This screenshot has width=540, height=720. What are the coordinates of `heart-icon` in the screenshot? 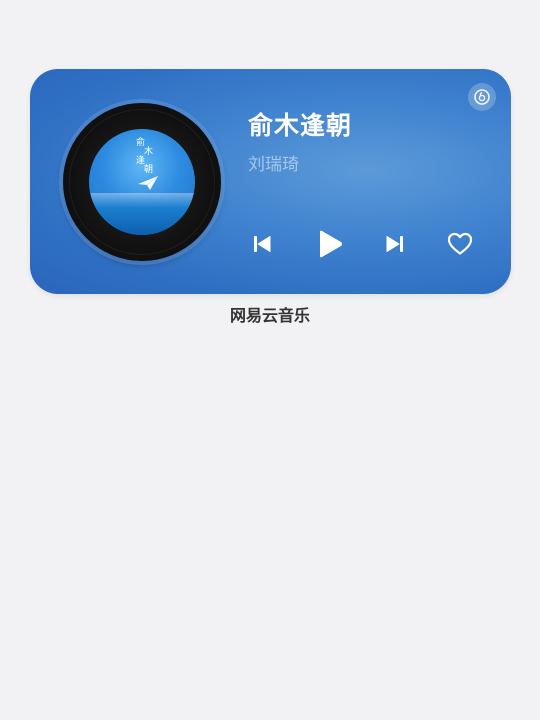 It's located at (460, 243).